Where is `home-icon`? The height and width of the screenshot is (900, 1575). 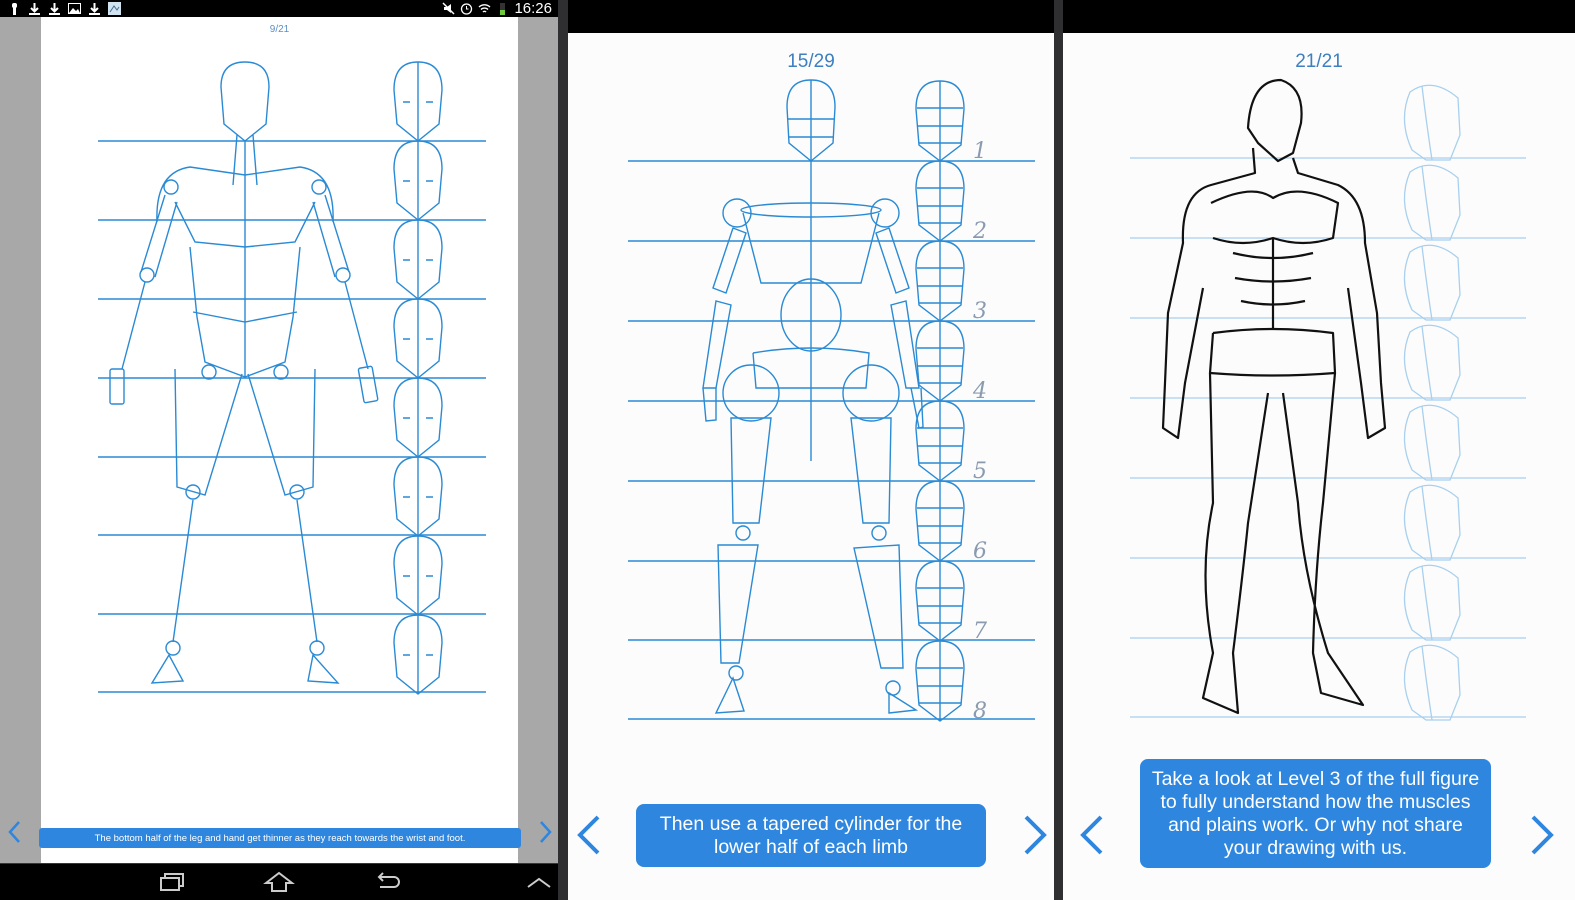 home-icon is located at coordinates (279, 882).